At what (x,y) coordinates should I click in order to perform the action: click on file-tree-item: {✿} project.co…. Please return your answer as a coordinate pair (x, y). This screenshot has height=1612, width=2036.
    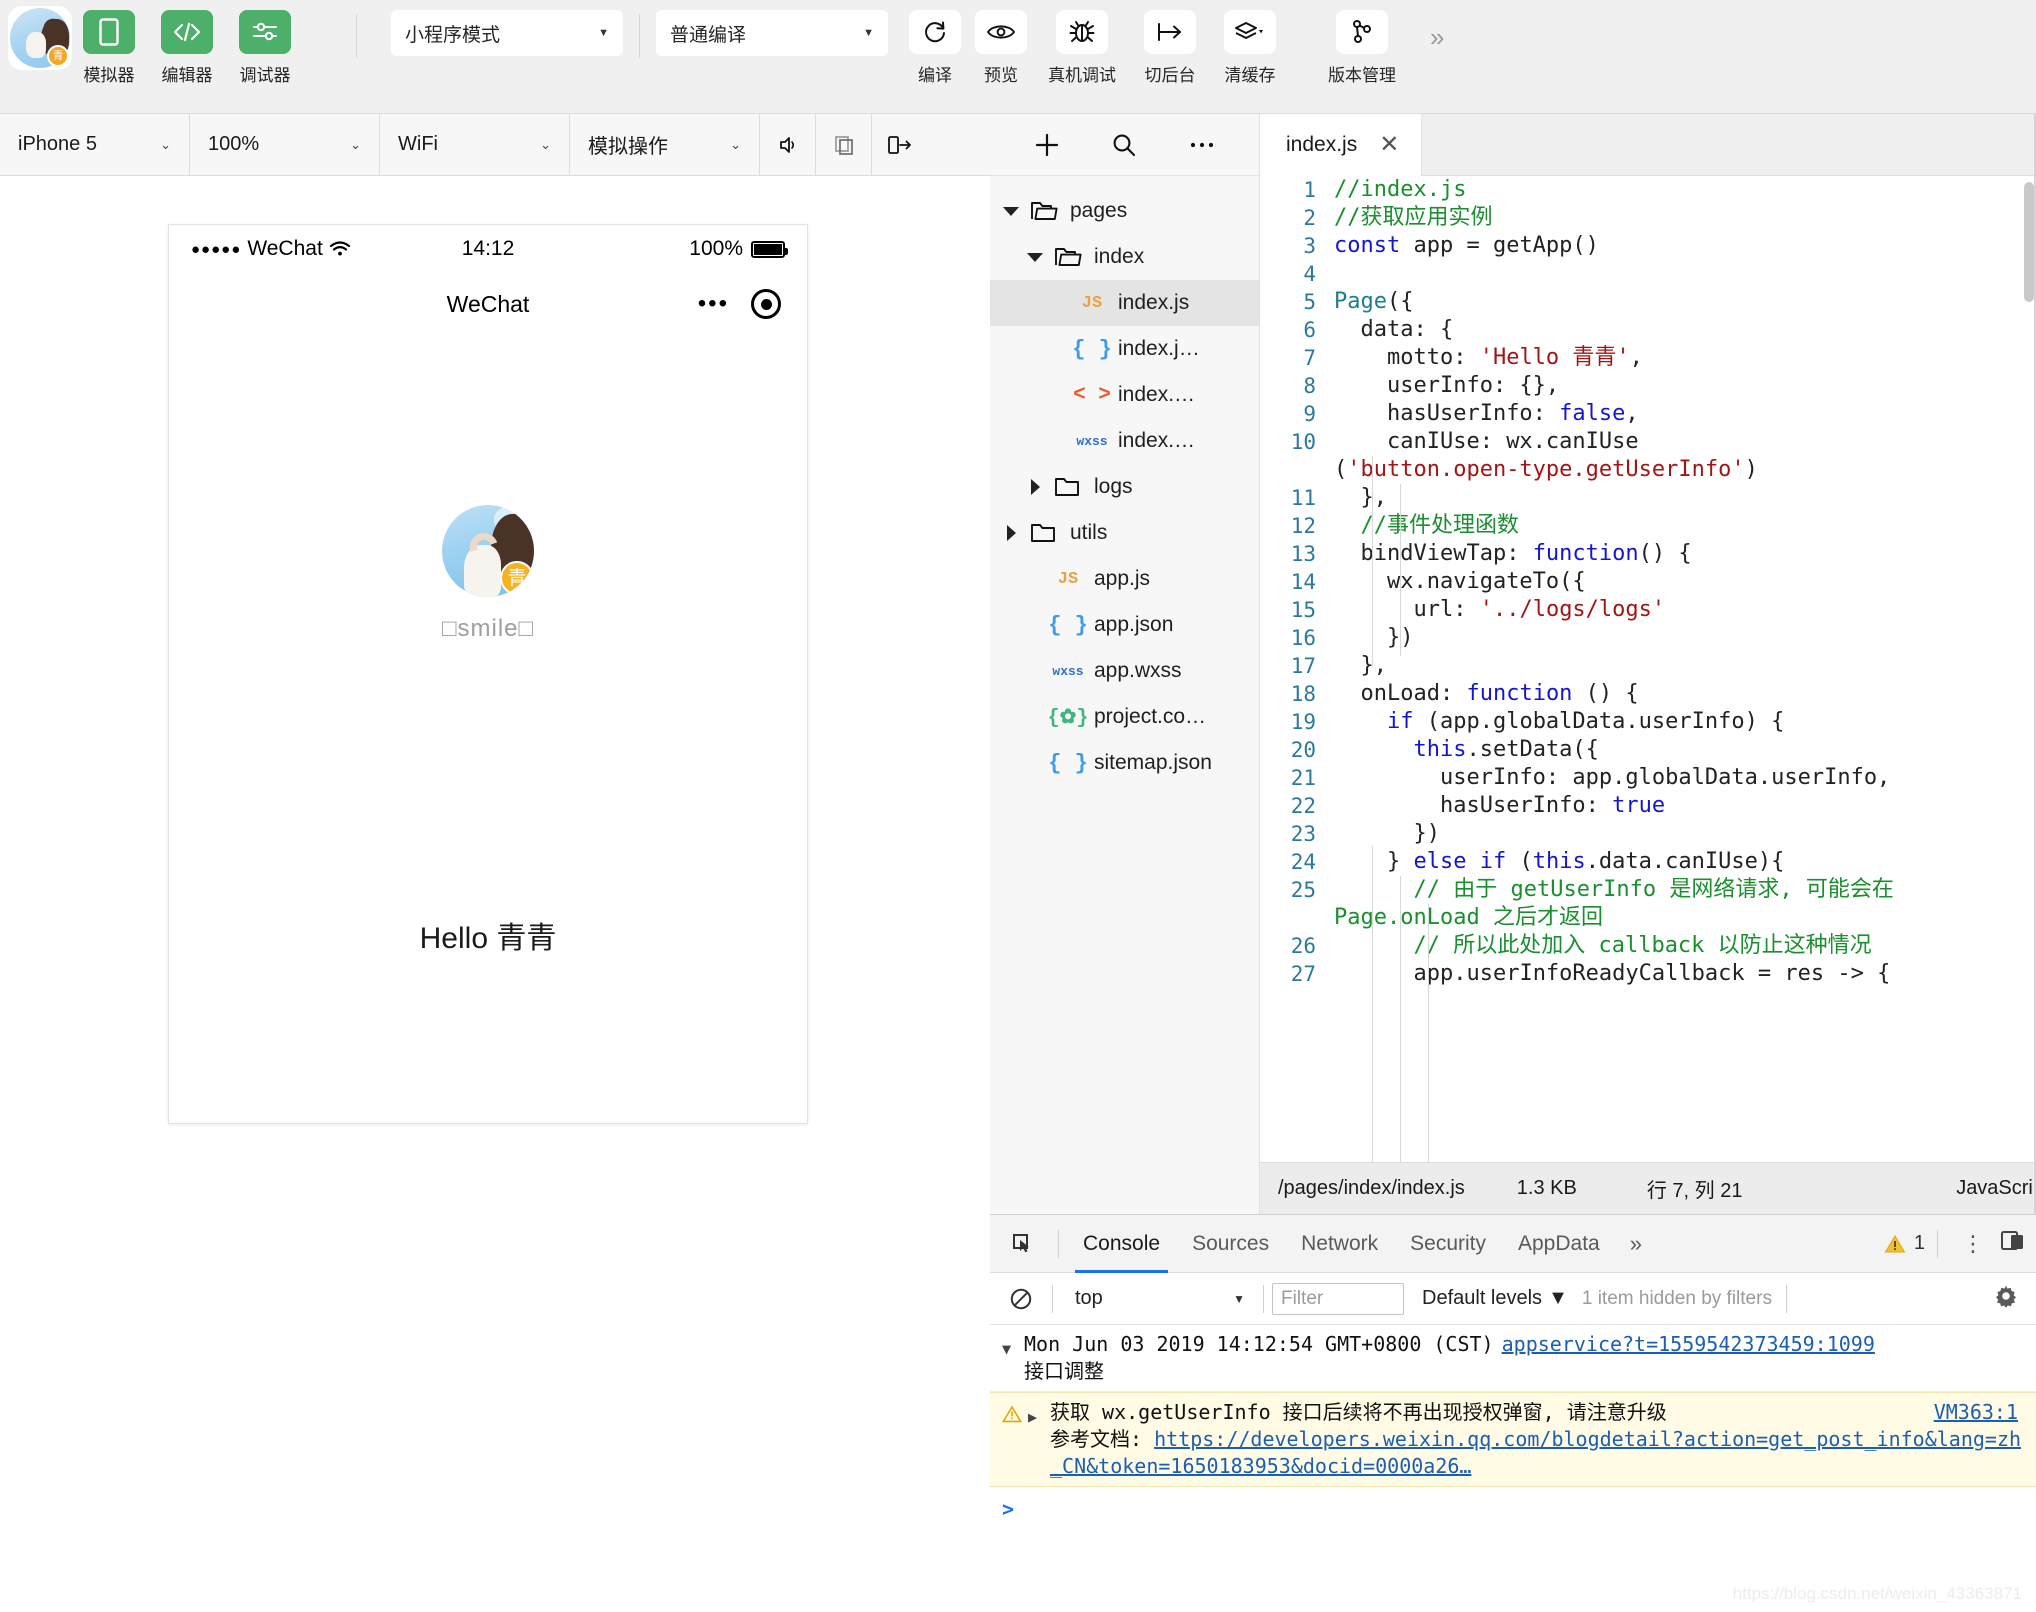
    Looking at the image, I should click on (1124, 717).